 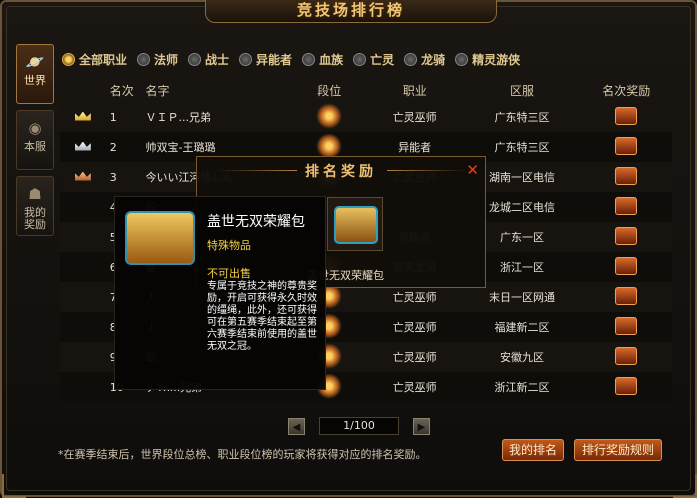 I want to click on name-cell: 帅双宝-王璐璐, so click(x=180, y=147).